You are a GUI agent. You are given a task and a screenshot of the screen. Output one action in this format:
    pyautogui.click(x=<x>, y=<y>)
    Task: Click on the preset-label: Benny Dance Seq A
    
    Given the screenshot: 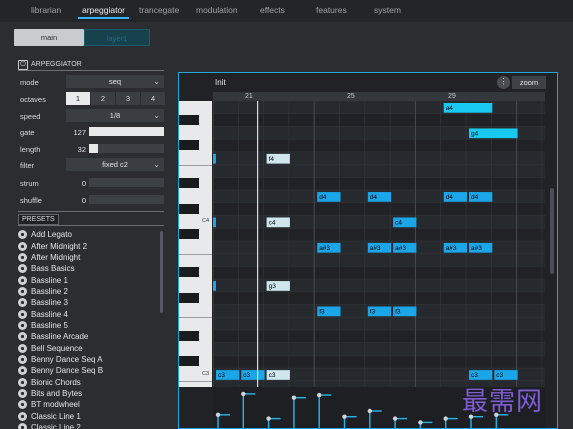 What is the action you would take?
    pyautogui.click(x=67, y=359)
    